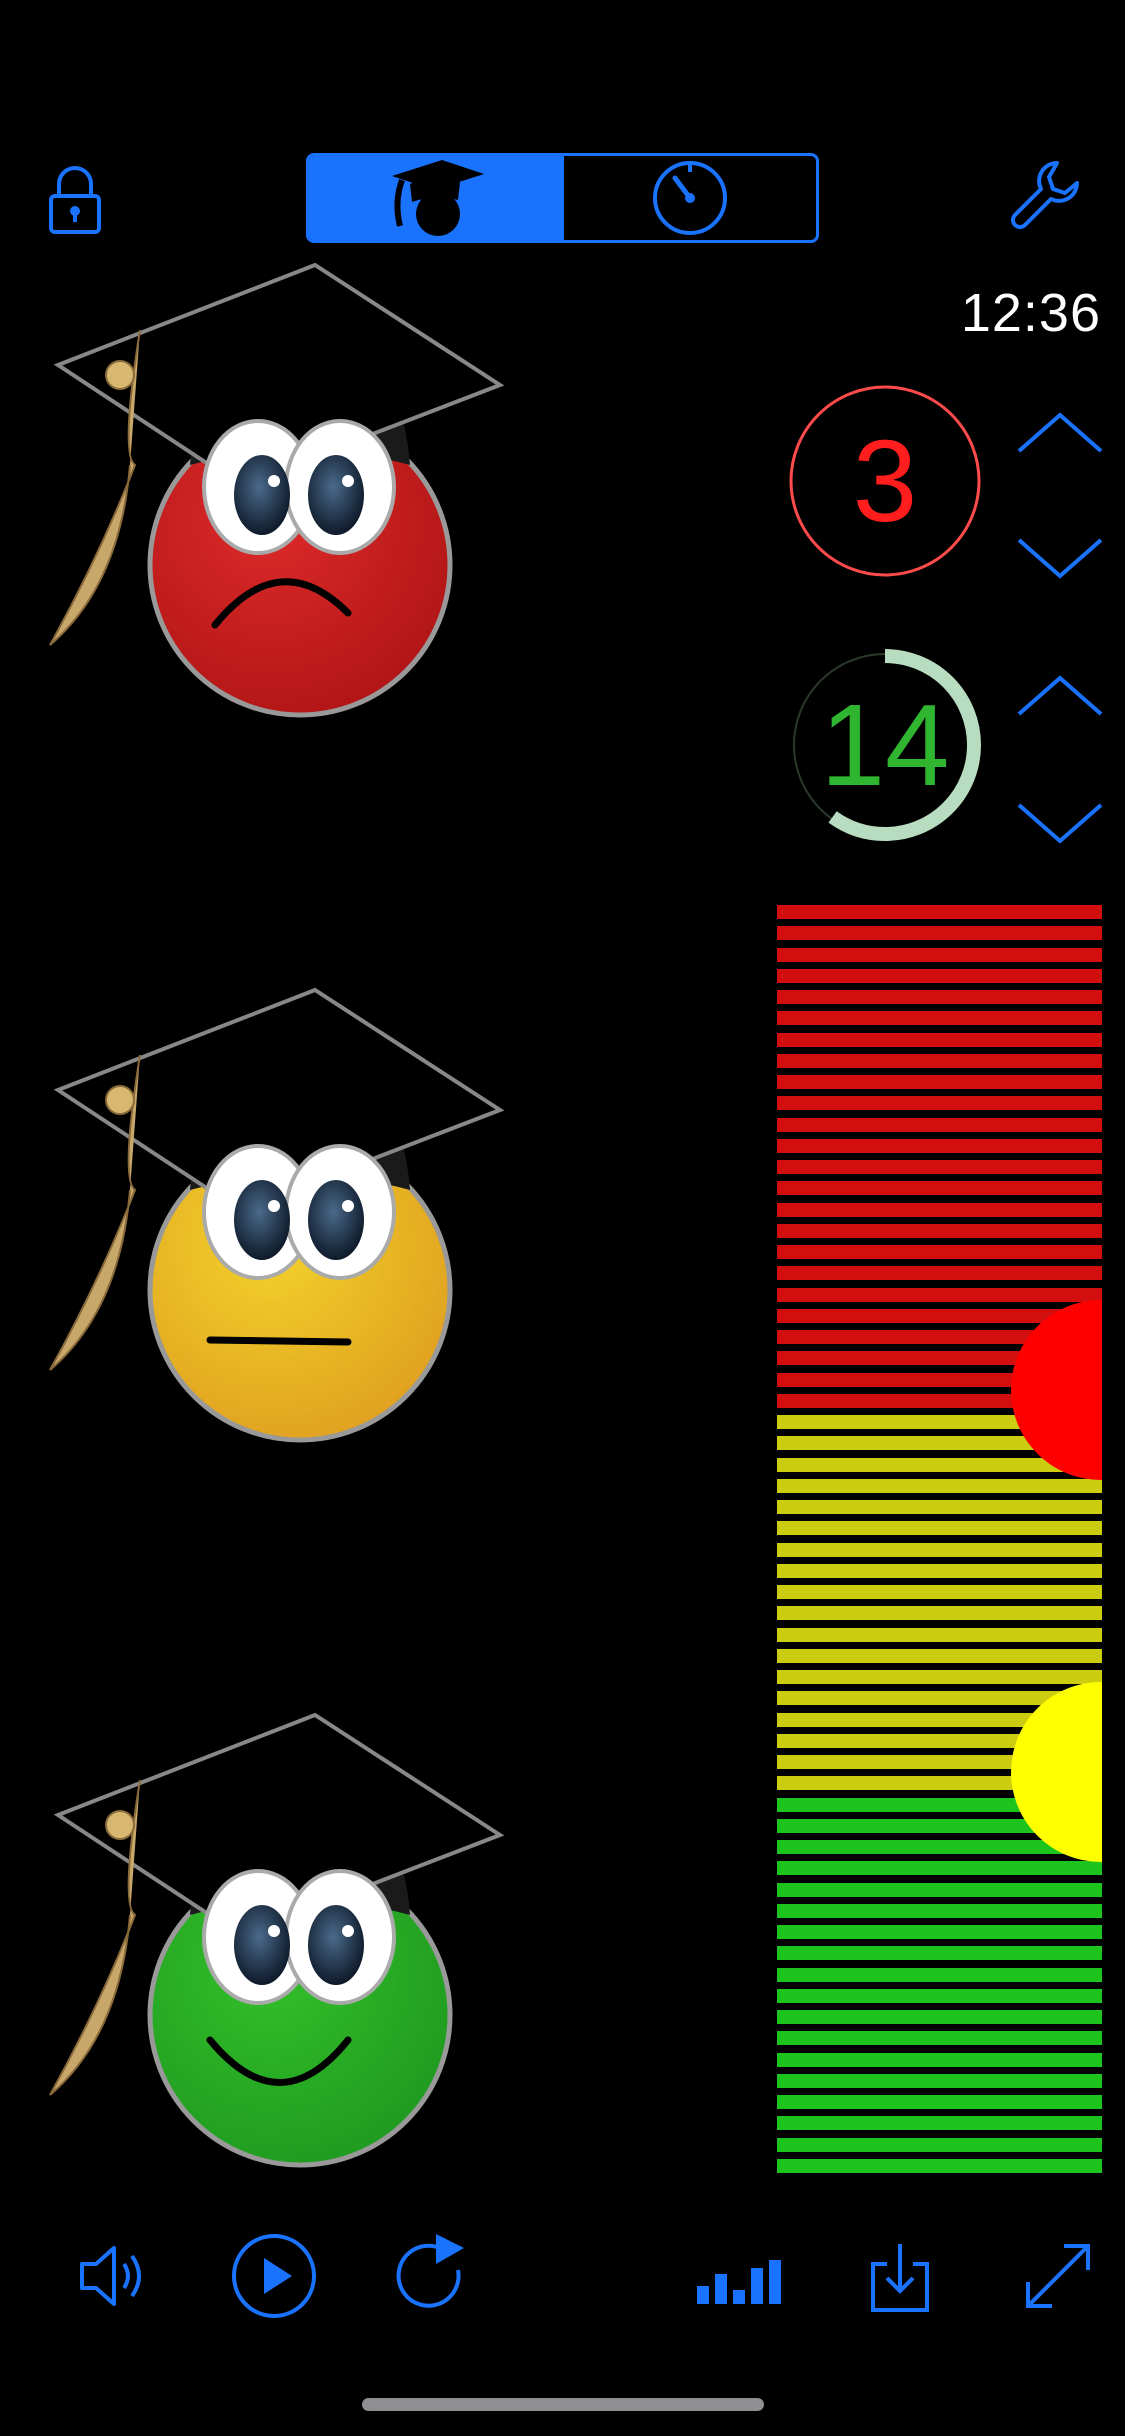  Describe the element at coordinates (563, 2404) in the screenshot. I see `home-indicator` at that location.